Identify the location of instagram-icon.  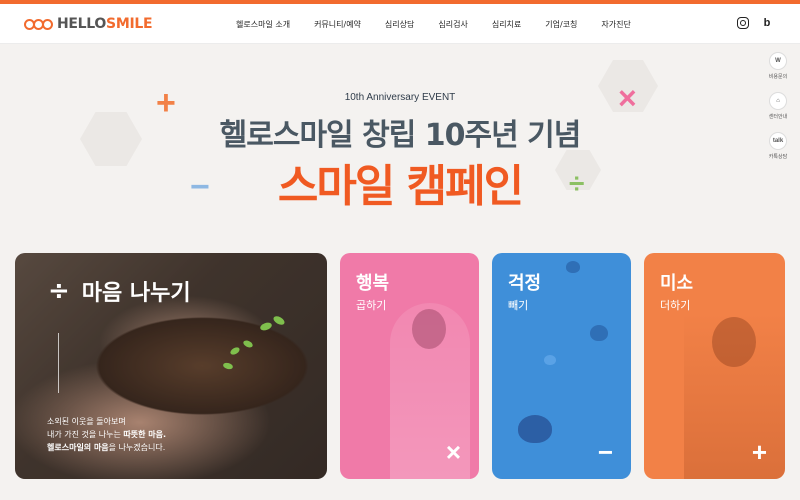
(743, 23).